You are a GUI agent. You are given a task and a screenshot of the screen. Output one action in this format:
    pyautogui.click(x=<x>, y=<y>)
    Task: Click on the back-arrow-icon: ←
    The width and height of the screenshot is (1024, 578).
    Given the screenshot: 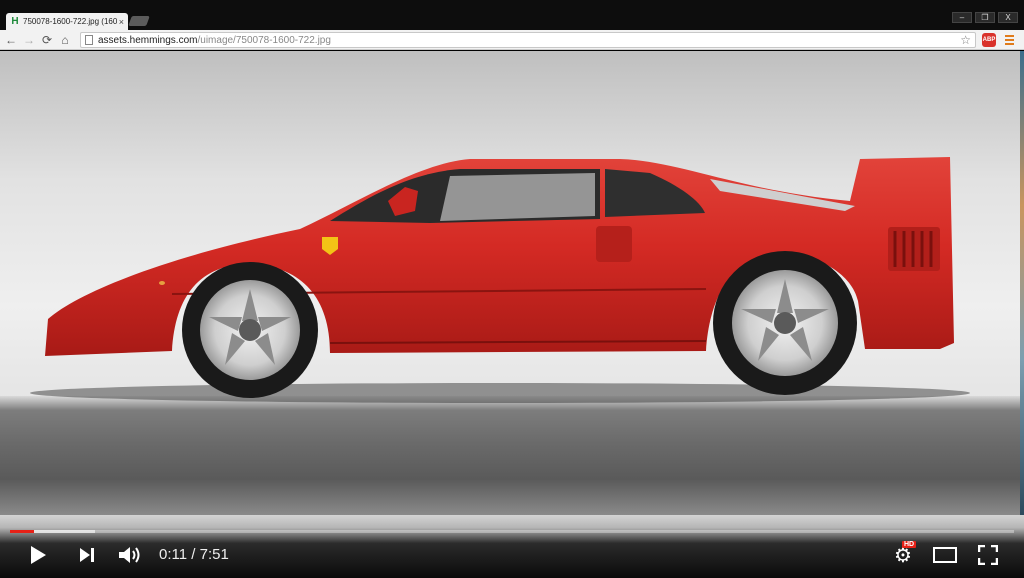 What is the action you would take?
    pyautogui.click(x=11, y=40)
    